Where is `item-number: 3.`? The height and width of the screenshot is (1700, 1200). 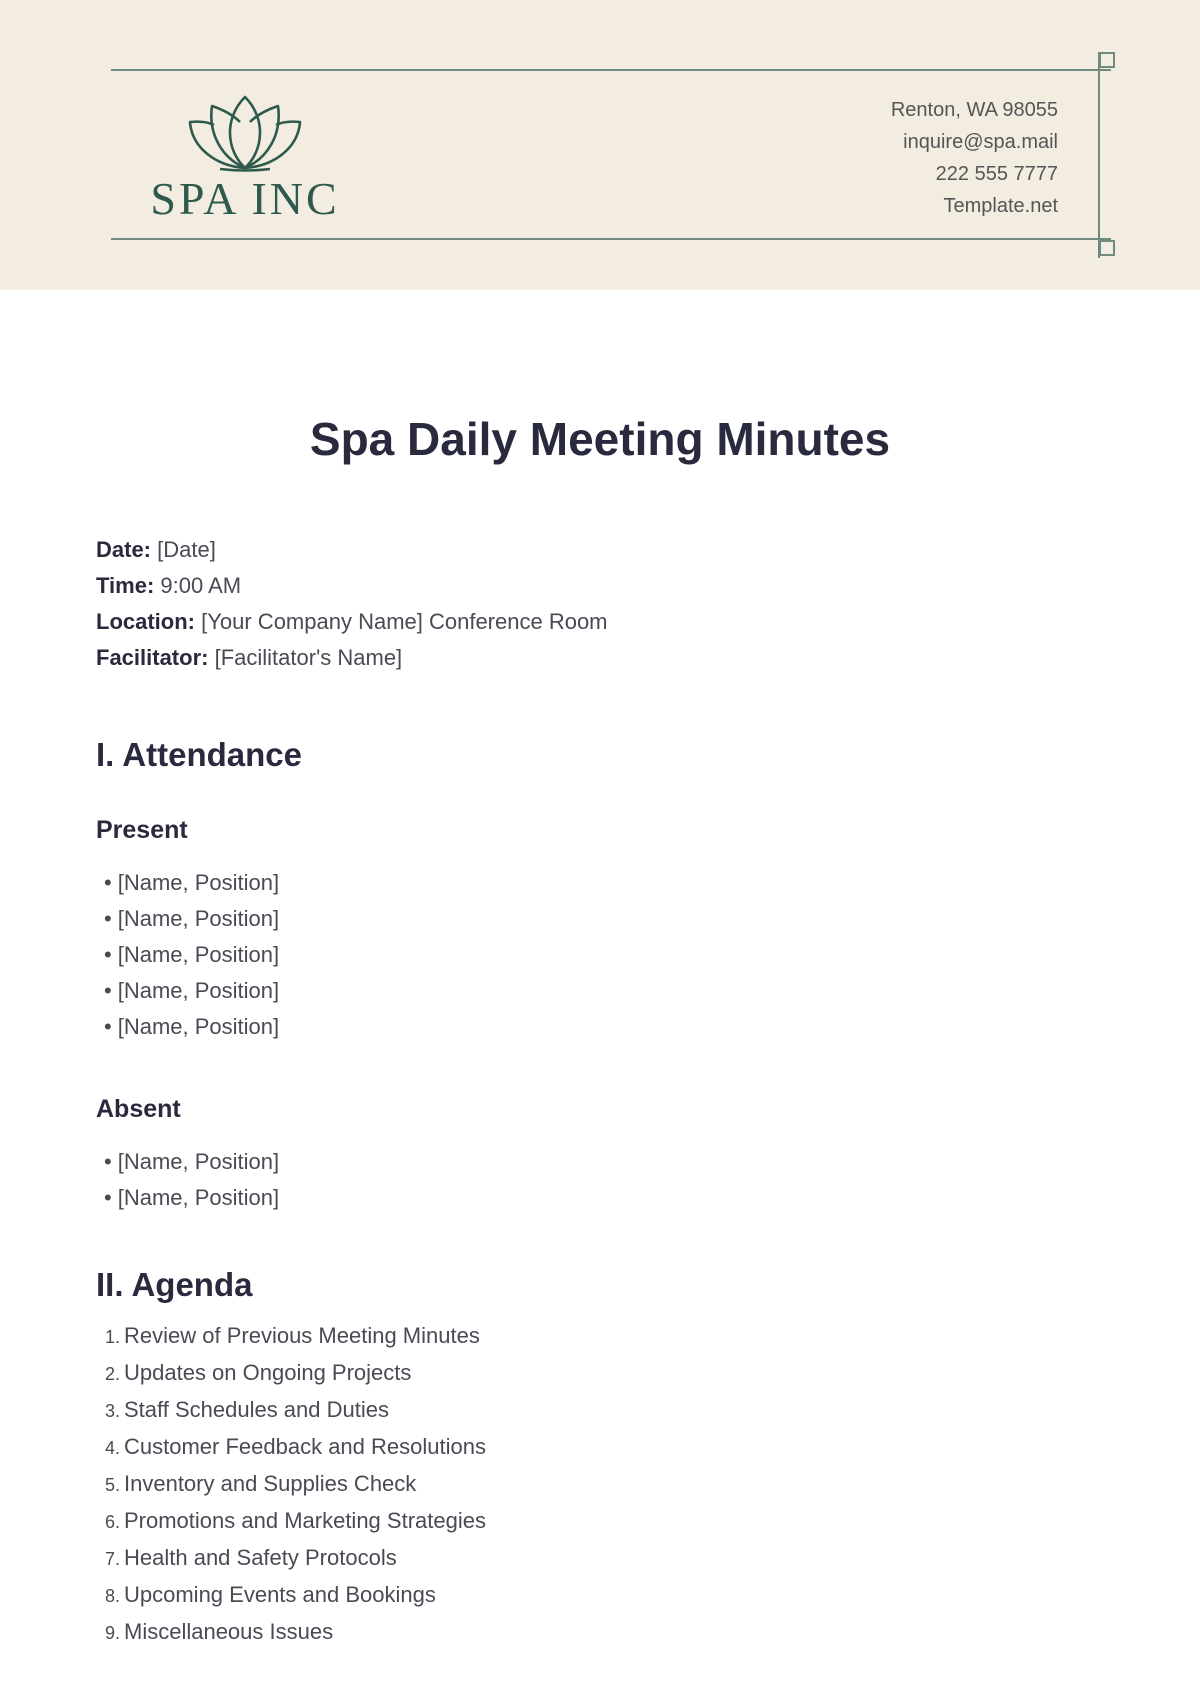 item-number: 3. is located at coordinates (112, 1411).